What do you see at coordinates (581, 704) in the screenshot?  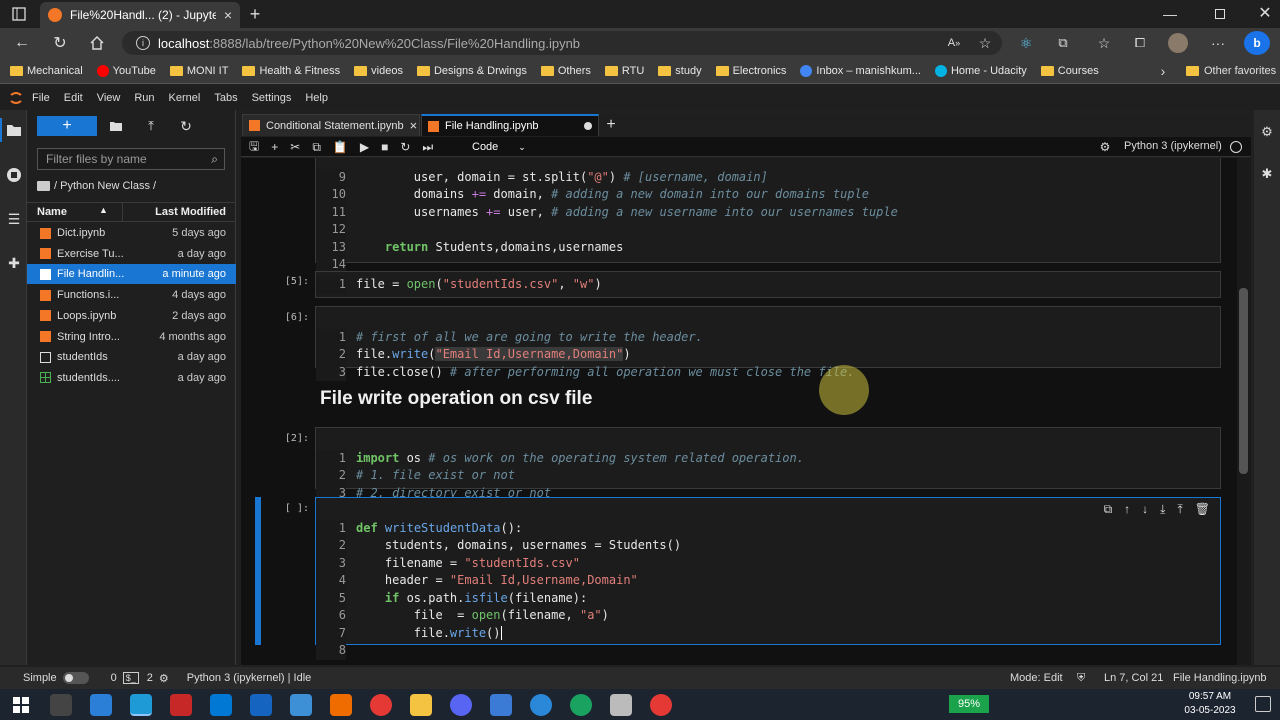 I see `green-app-icon` at bounding box center [581, 704].